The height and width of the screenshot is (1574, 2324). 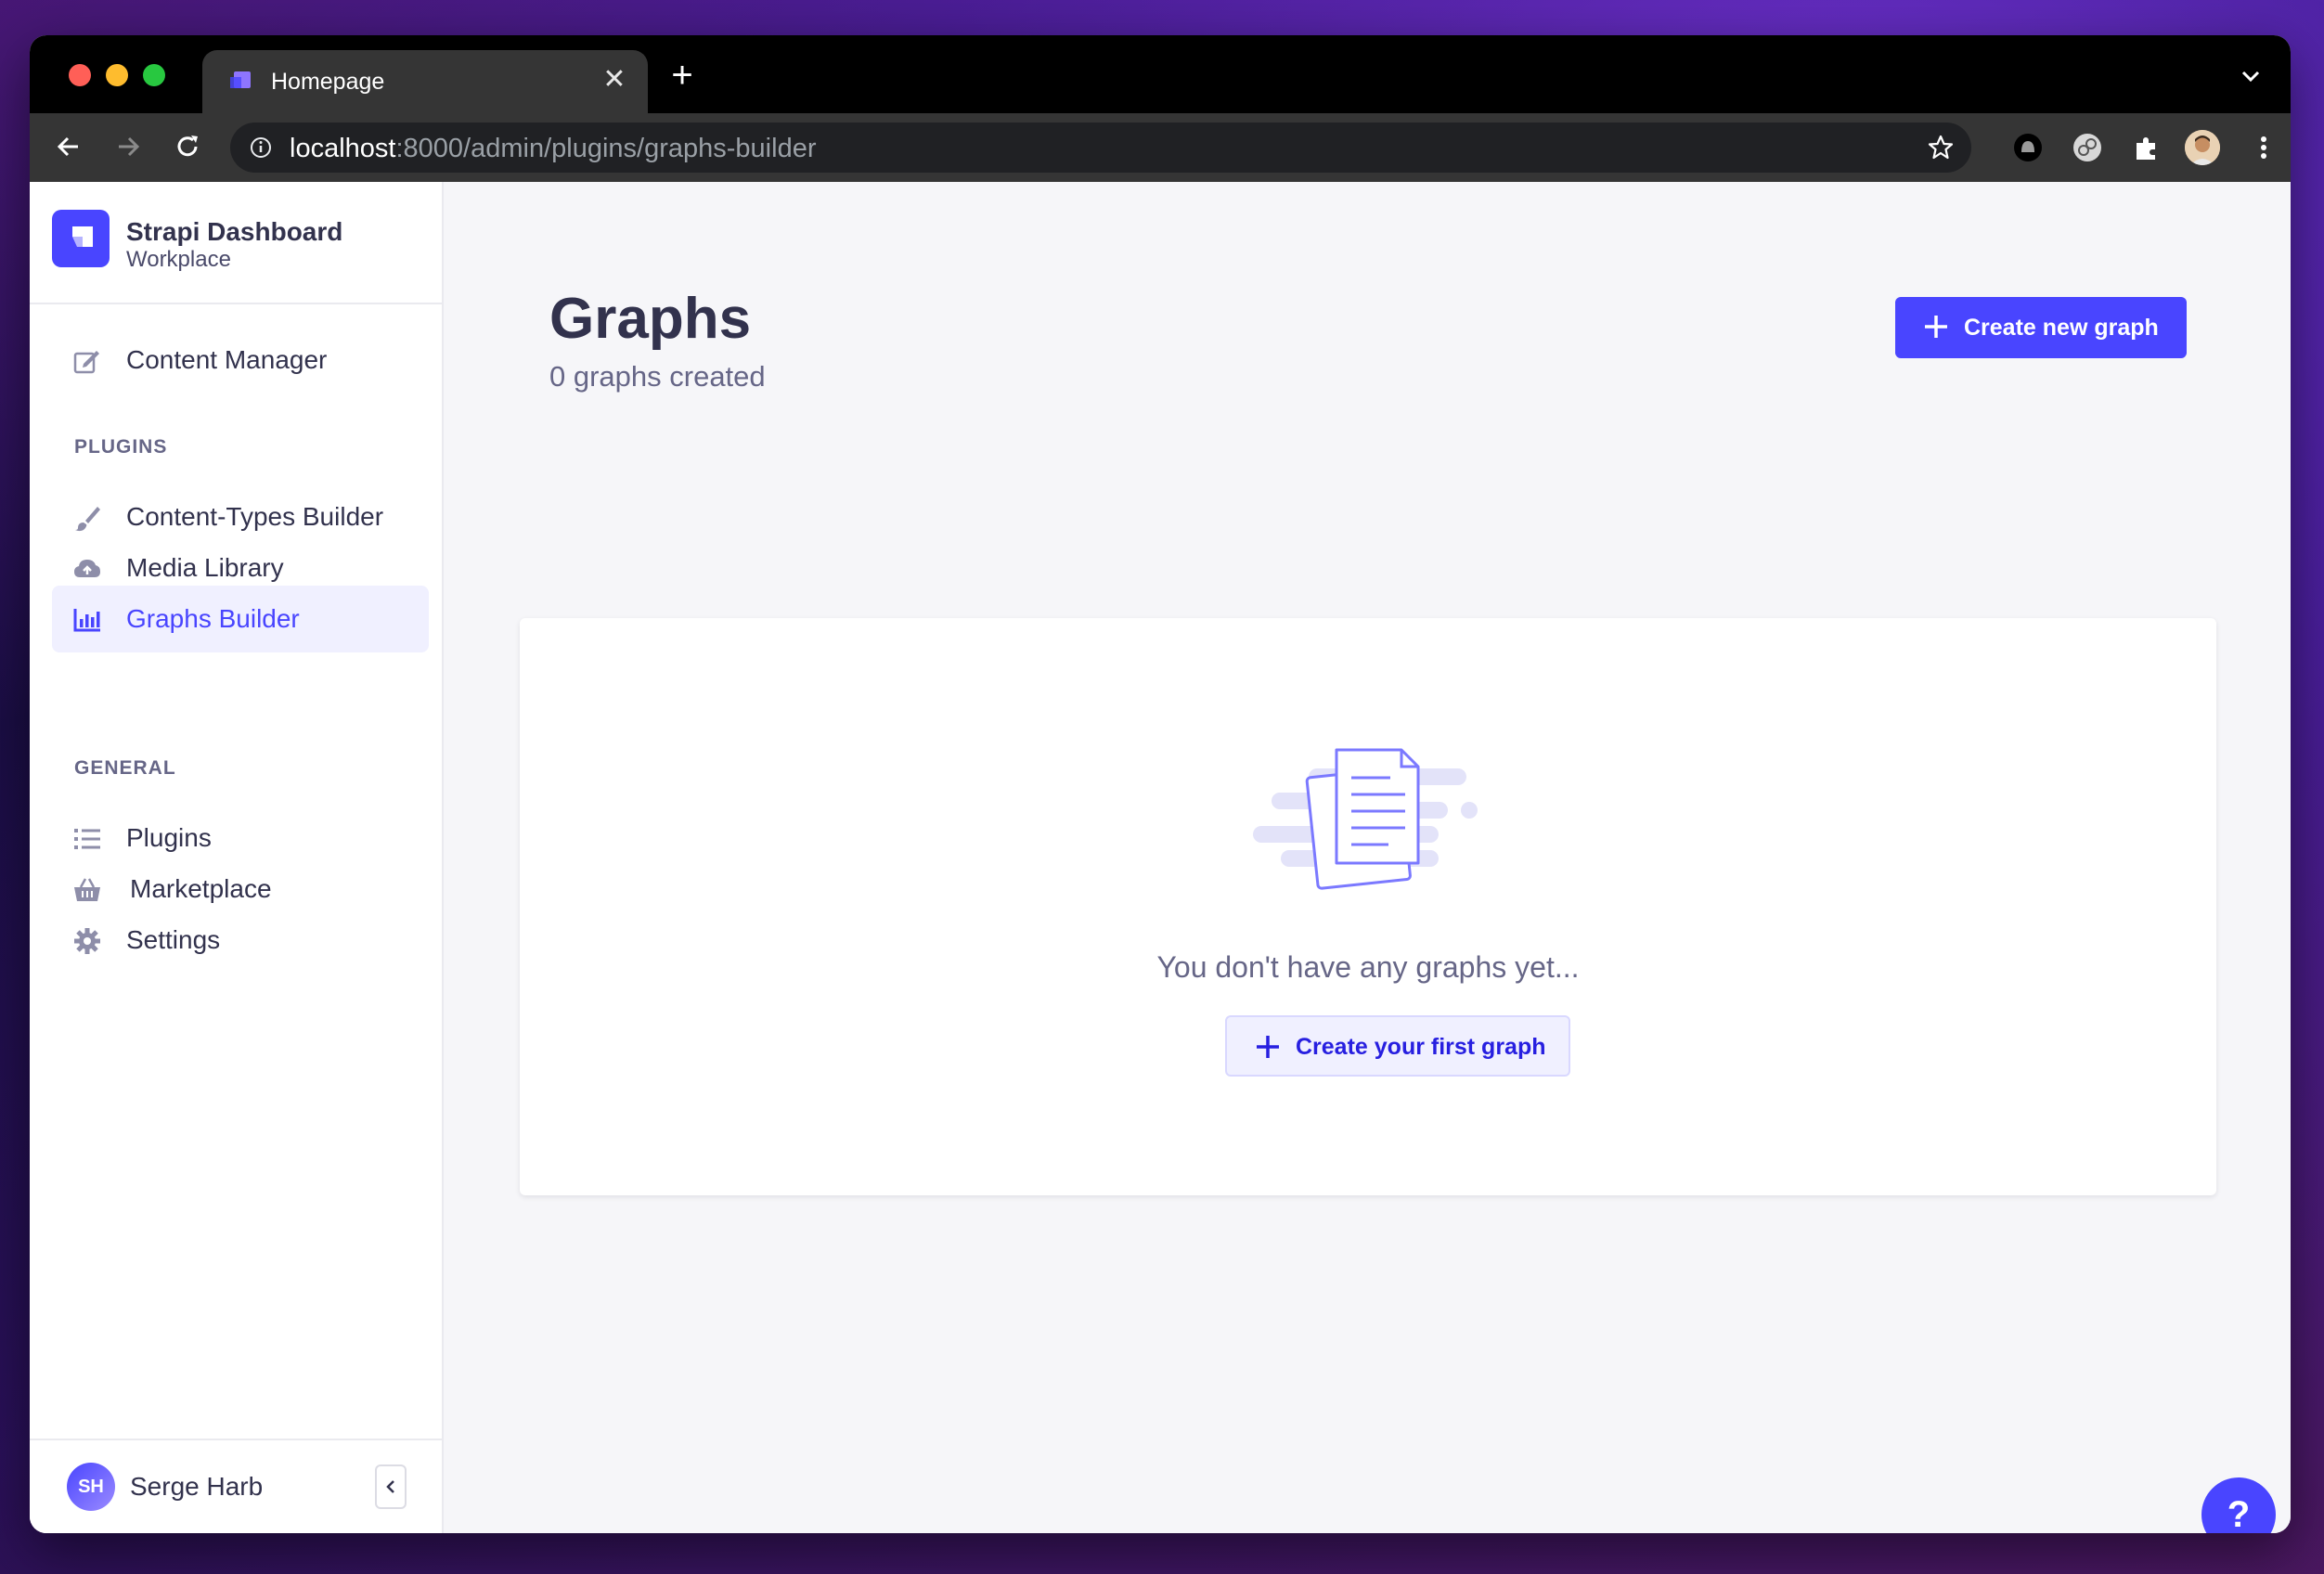 What do you see at coordinates (2087, 147) in the screenshot?
I see `extension-link-icon` at bounding box center [2087, 147].